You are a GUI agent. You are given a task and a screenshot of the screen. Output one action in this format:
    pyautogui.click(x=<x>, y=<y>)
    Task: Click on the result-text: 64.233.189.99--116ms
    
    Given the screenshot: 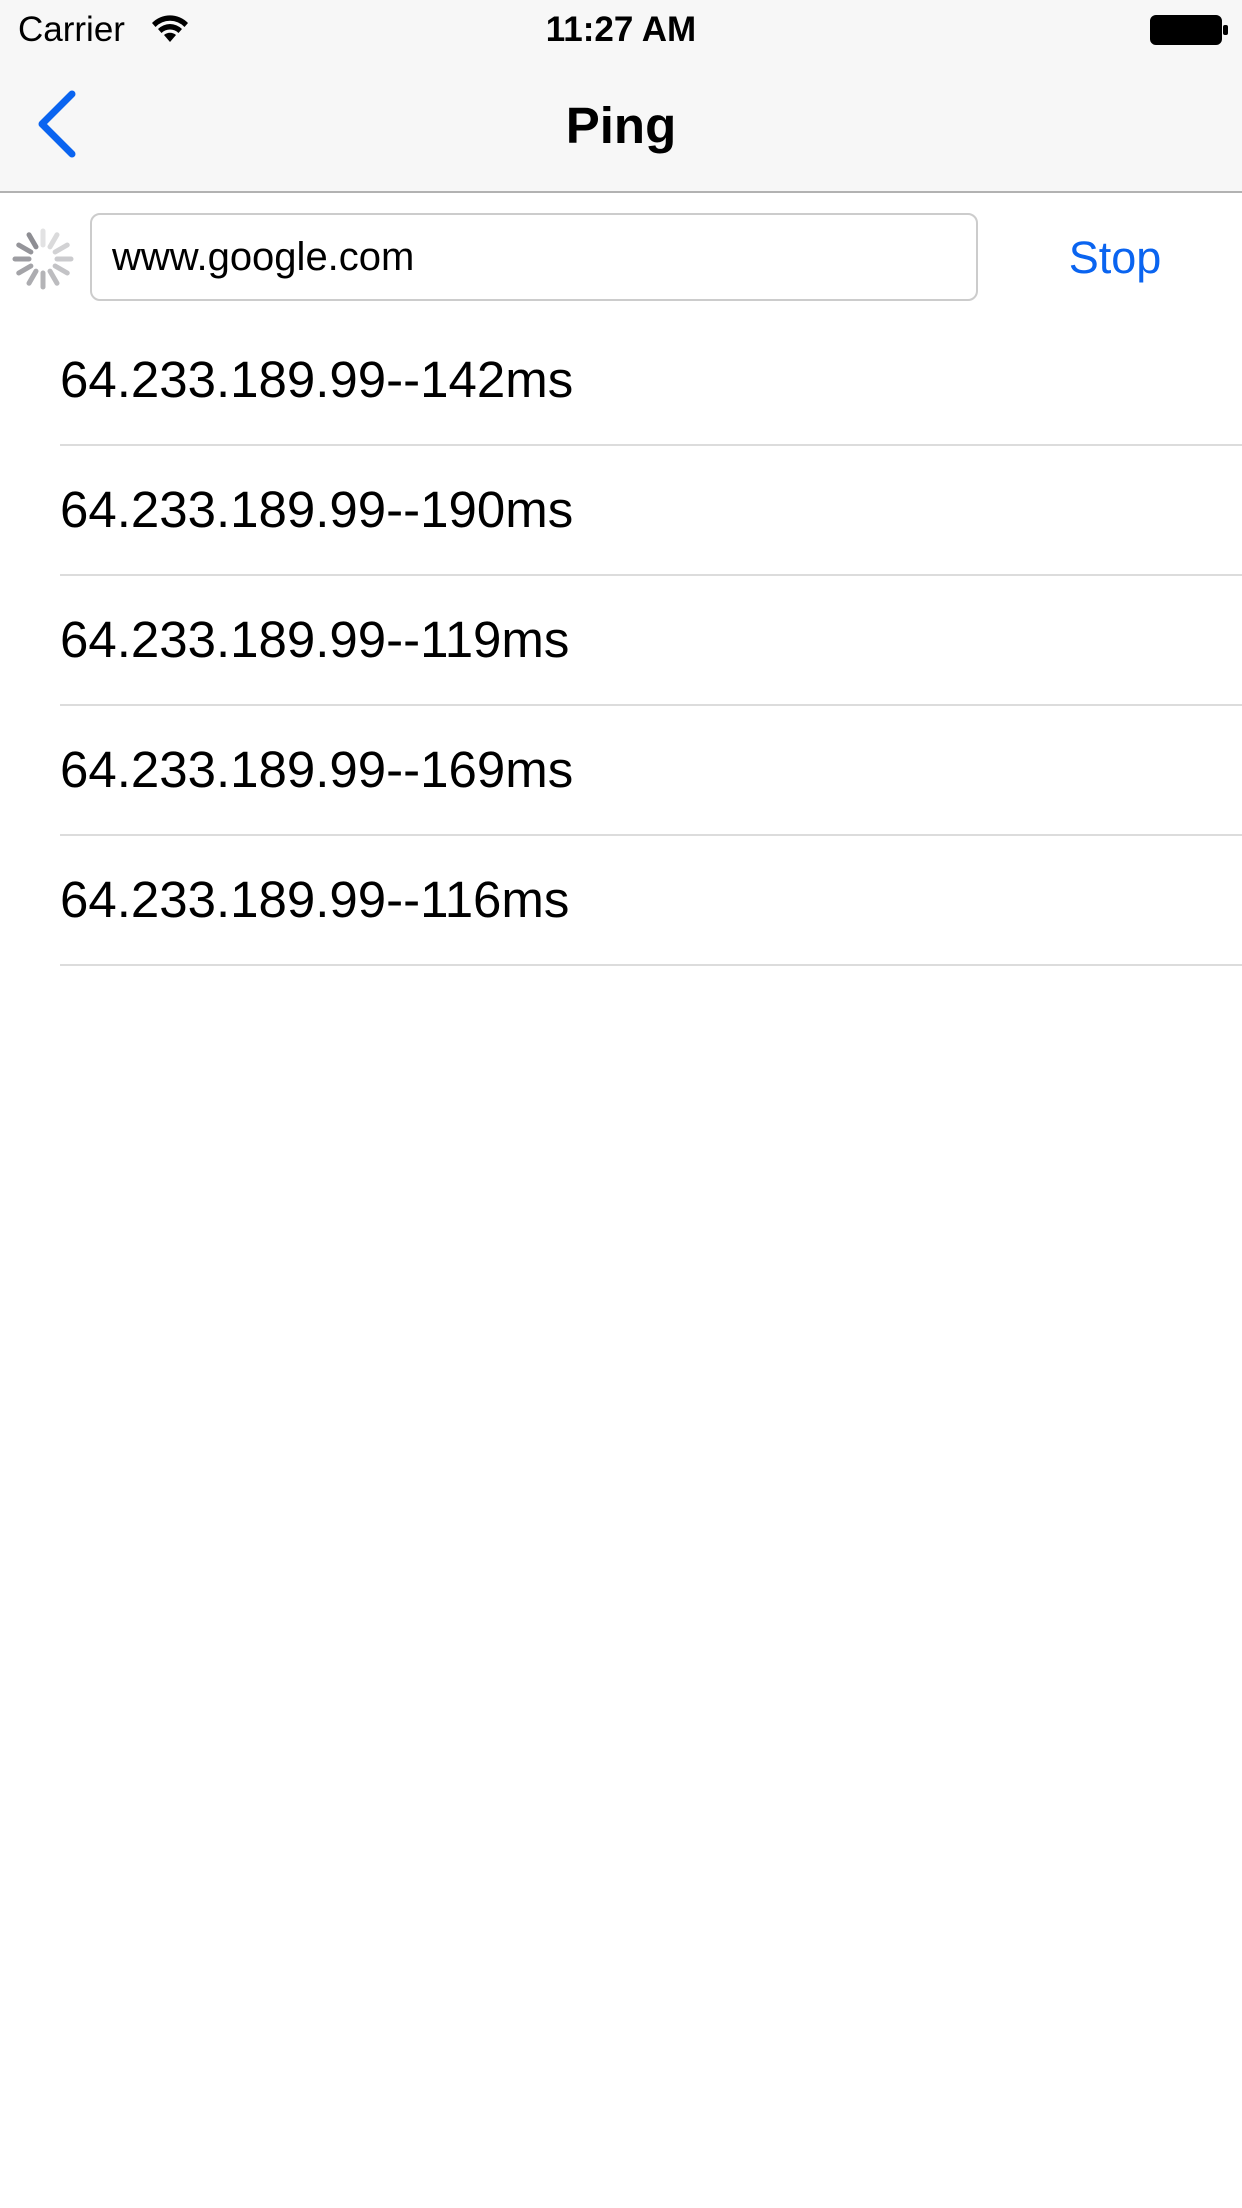 What is the action you would take?
    pyautogui.click(x=315, y=899)
    